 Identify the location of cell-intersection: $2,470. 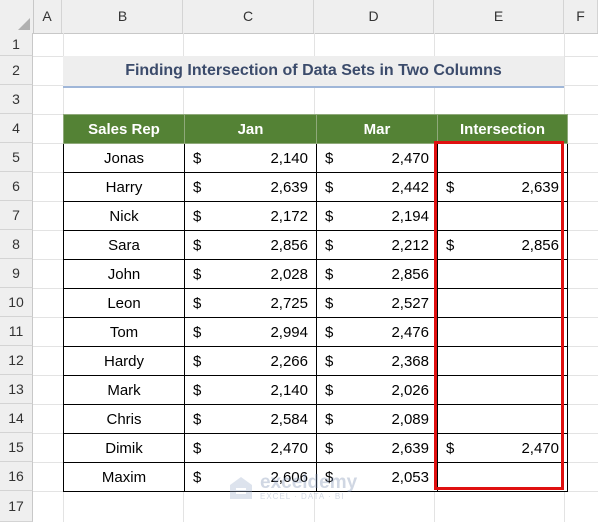
(502, 448).